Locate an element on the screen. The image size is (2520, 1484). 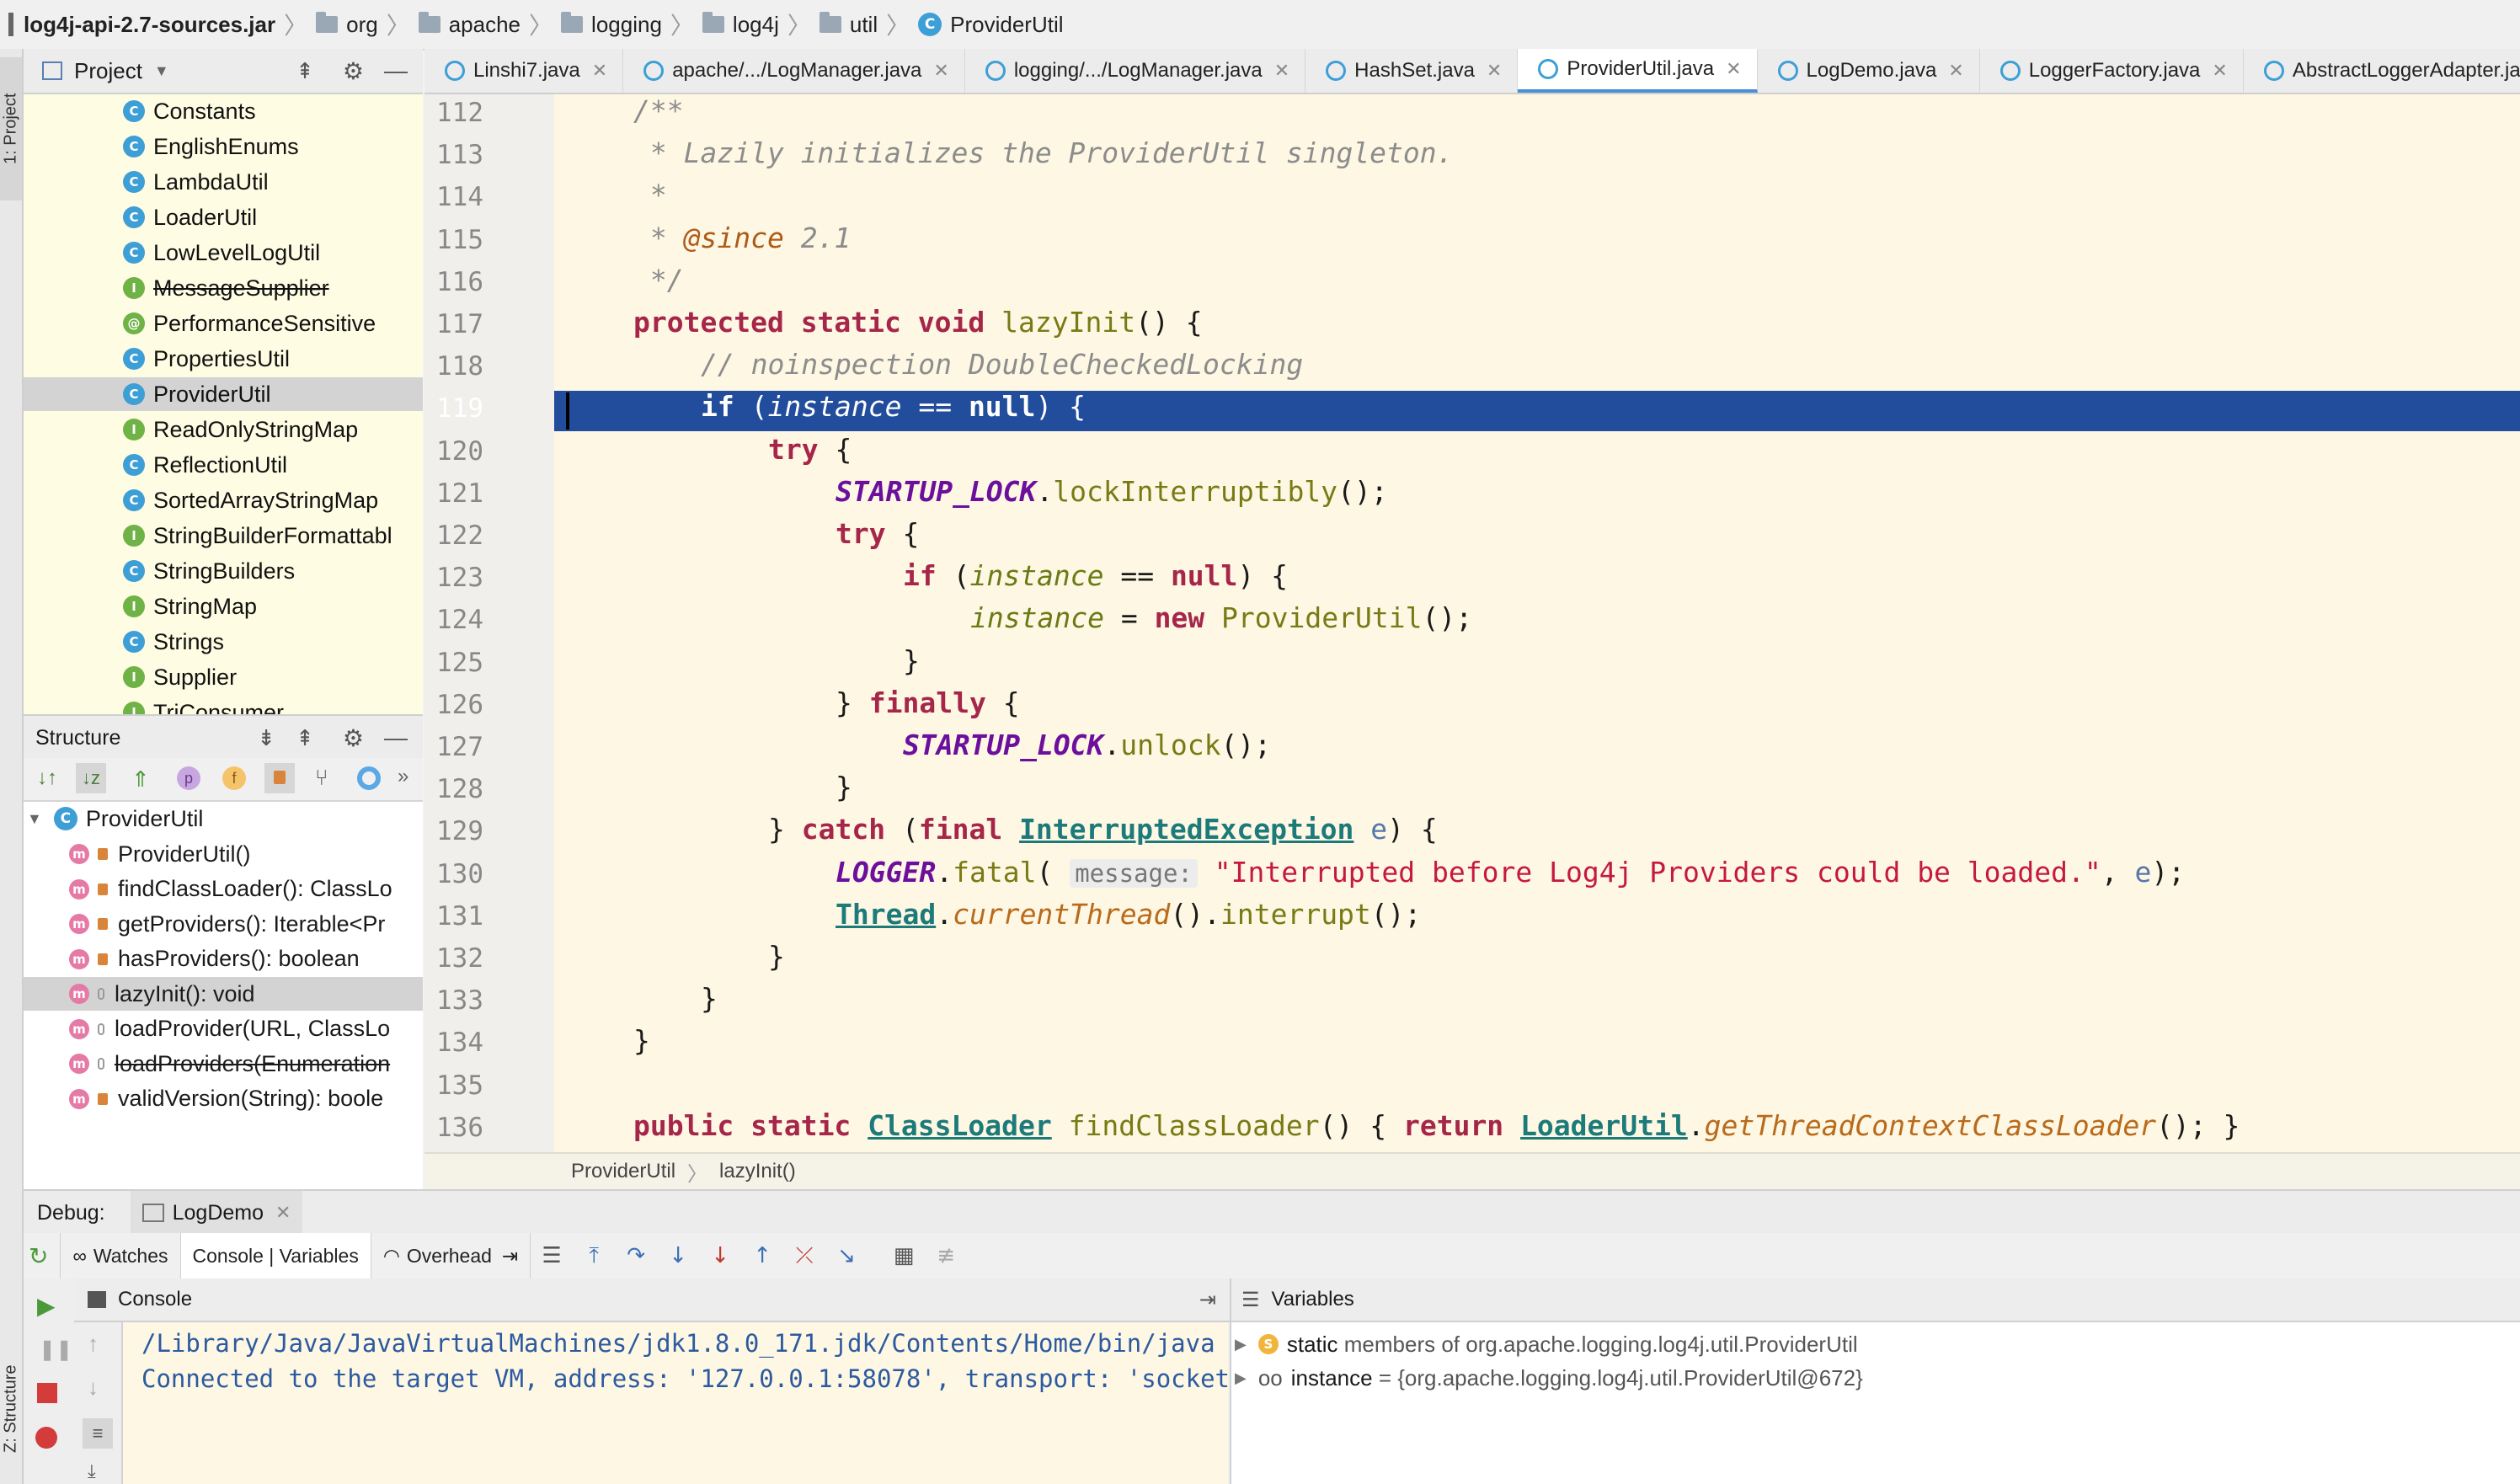
project-item: I MessageSupplier is located at coordinates (226, 288).